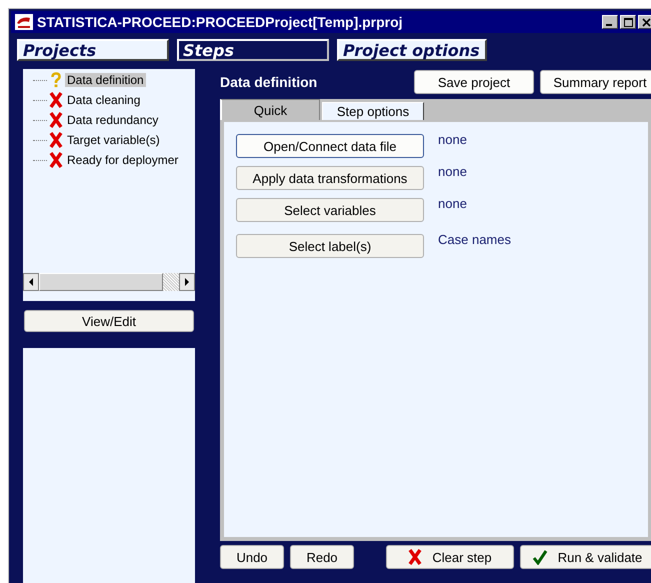 The height and width of the screenshot is (583, 651). I want to click on close-icon, so click(646, 22).